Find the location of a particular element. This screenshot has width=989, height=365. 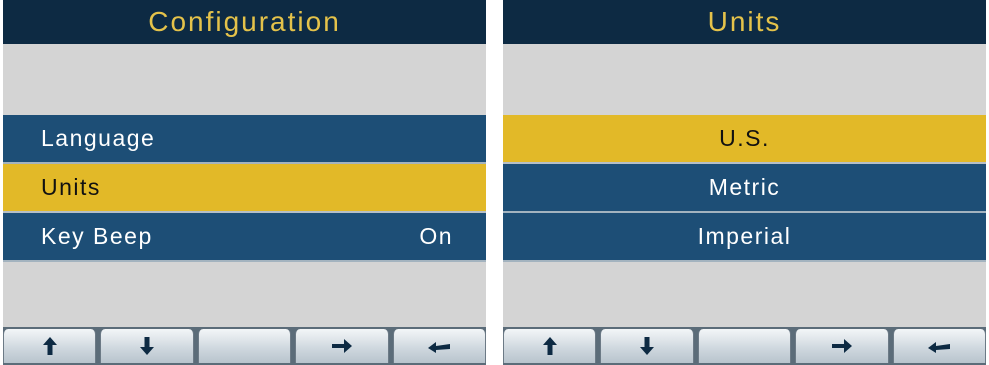

menu-item-units: Units is located at coordinates (244, 188).